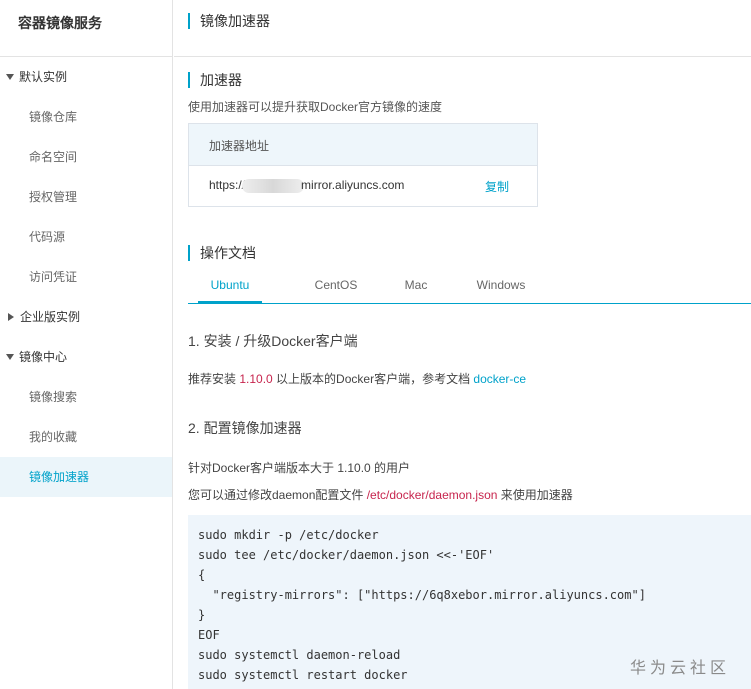 This screenshot has height=689, width=751. I want to click on code-line: }, so click(202, 615).